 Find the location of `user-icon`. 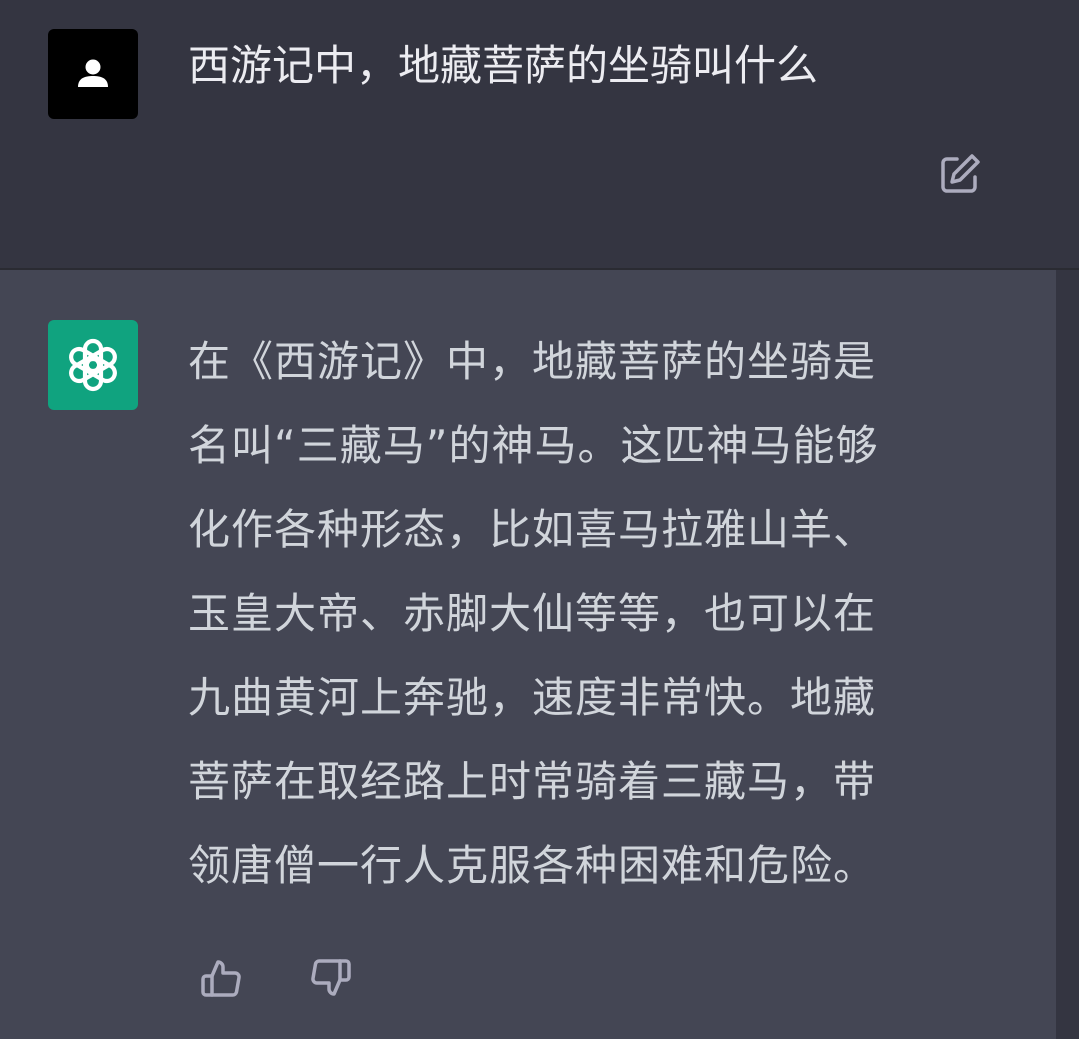

user-icon is located at coordinates (93, 73).